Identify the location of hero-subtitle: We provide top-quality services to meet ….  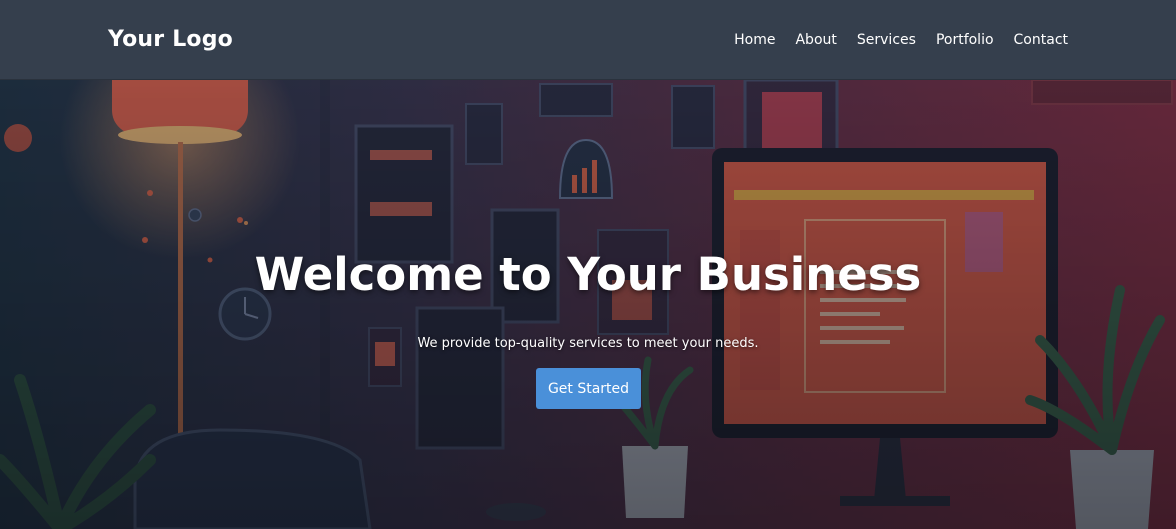
(588, 343).